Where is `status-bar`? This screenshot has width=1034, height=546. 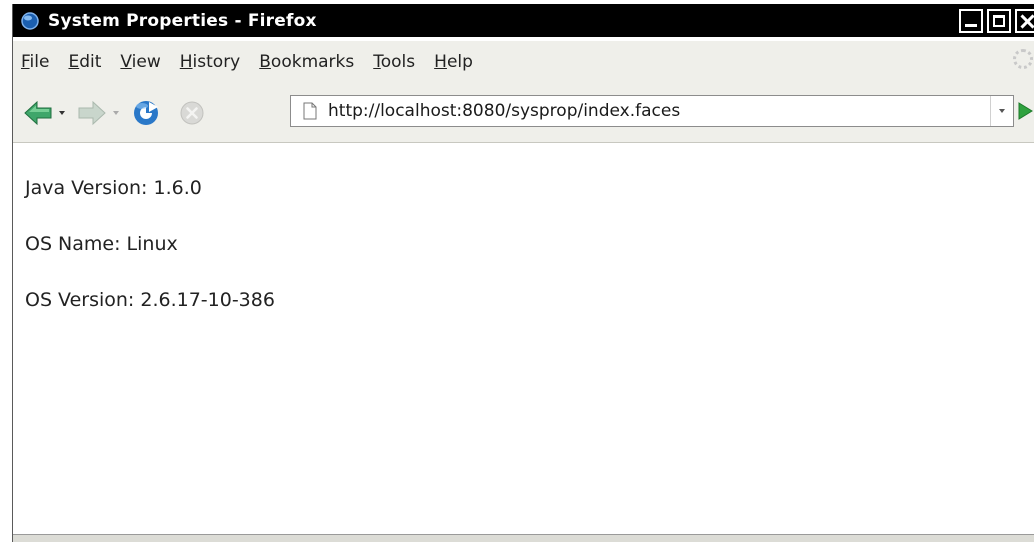
status-bar is located at coordinates (523, 538).